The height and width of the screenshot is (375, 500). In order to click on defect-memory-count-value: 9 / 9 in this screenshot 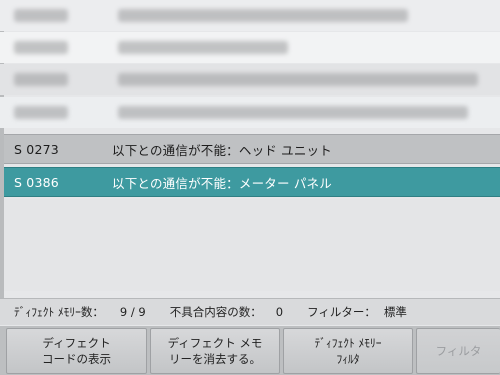, I will do `click(132, 312)`.